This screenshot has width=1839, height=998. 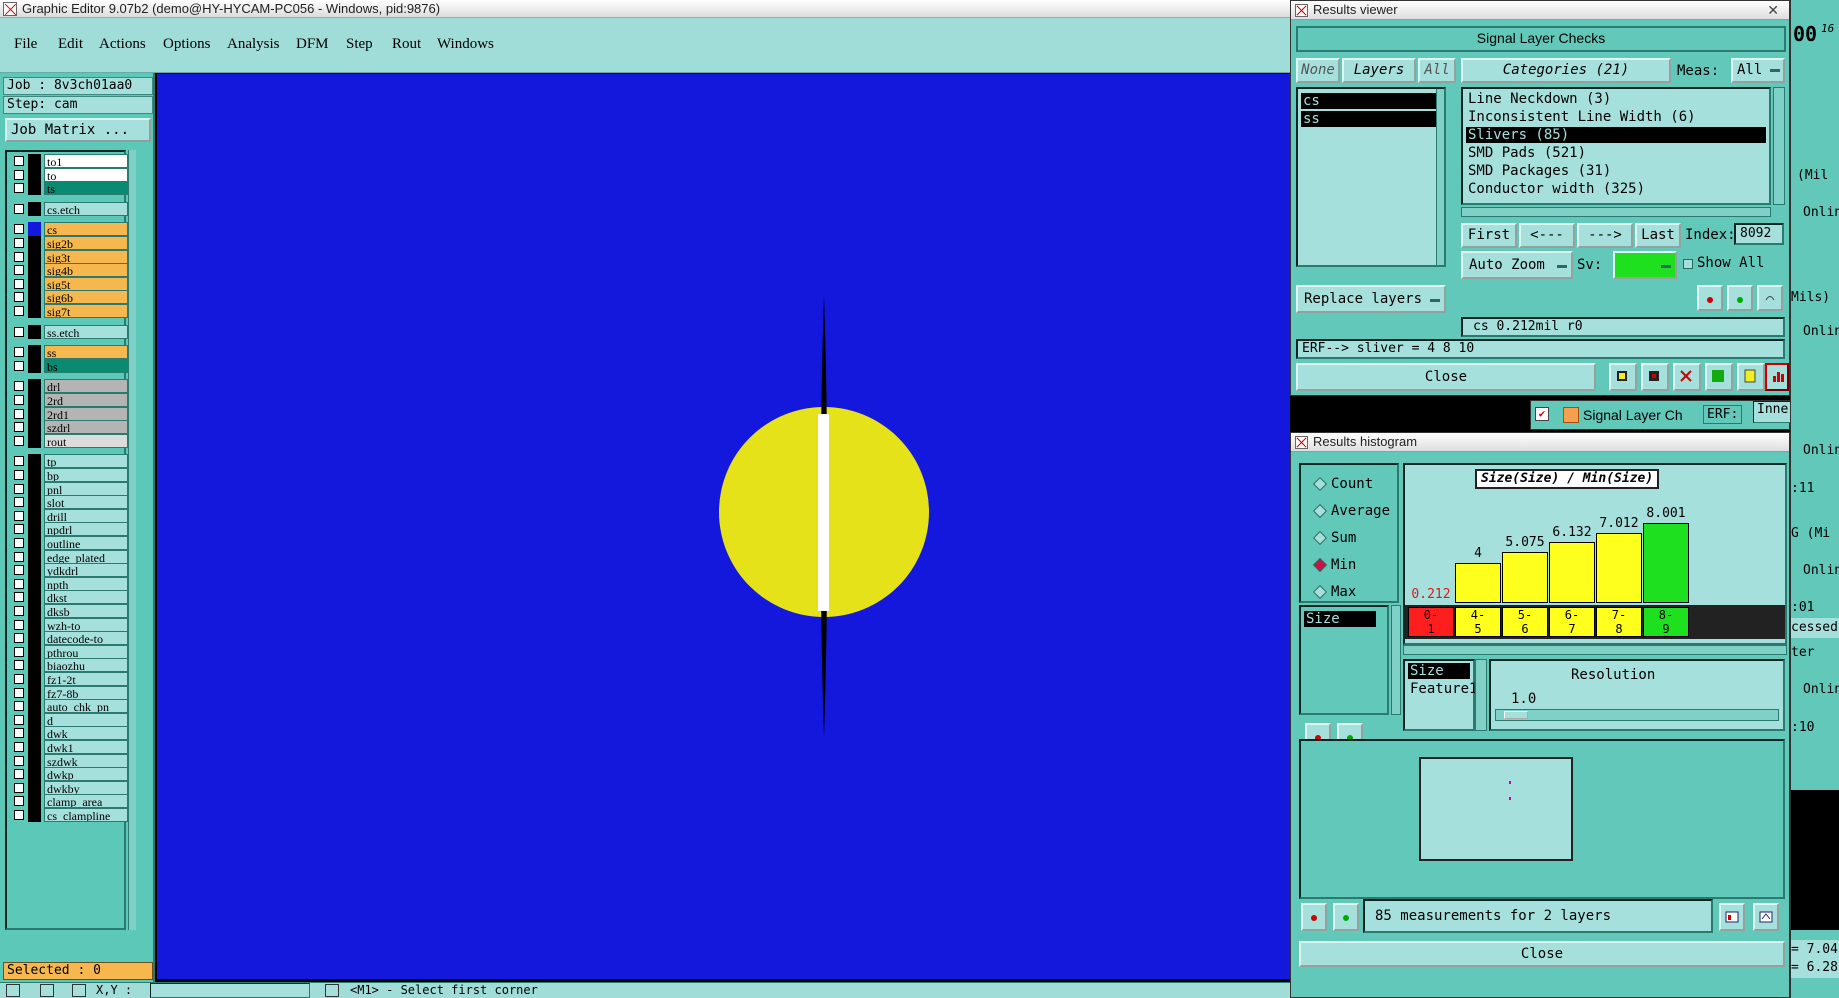 I want to click on right-strip-item: Onlin, so click(x=1821, y=213).